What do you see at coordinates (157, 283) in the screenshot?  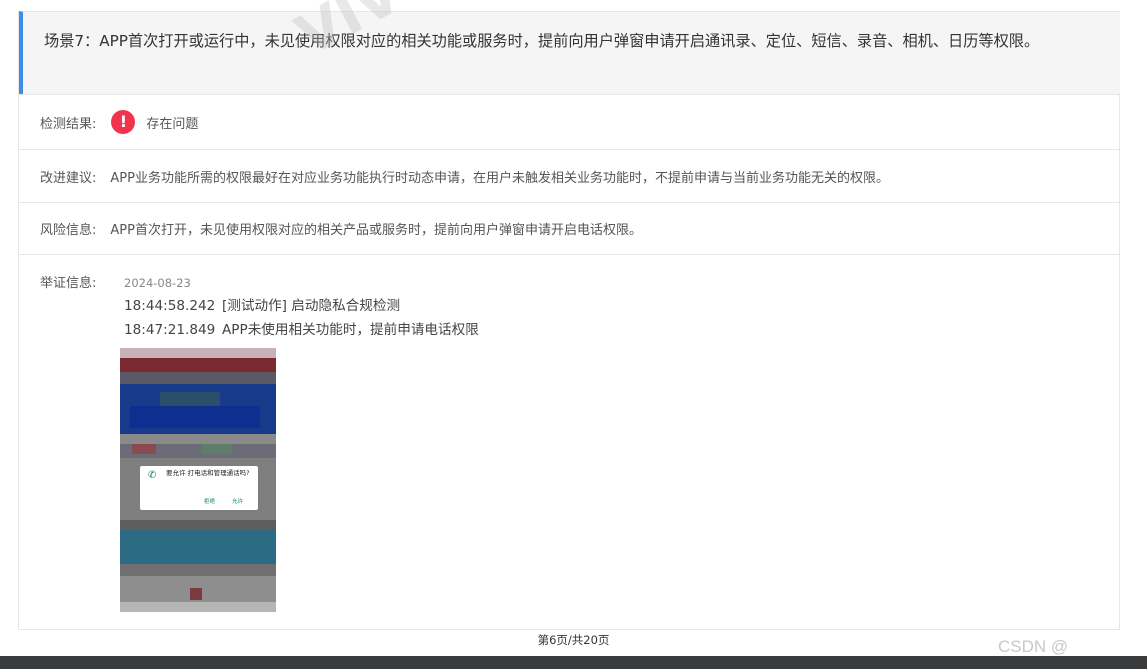 I see `evidence-date: 2024-08-23` at bounding box center [157, 283].